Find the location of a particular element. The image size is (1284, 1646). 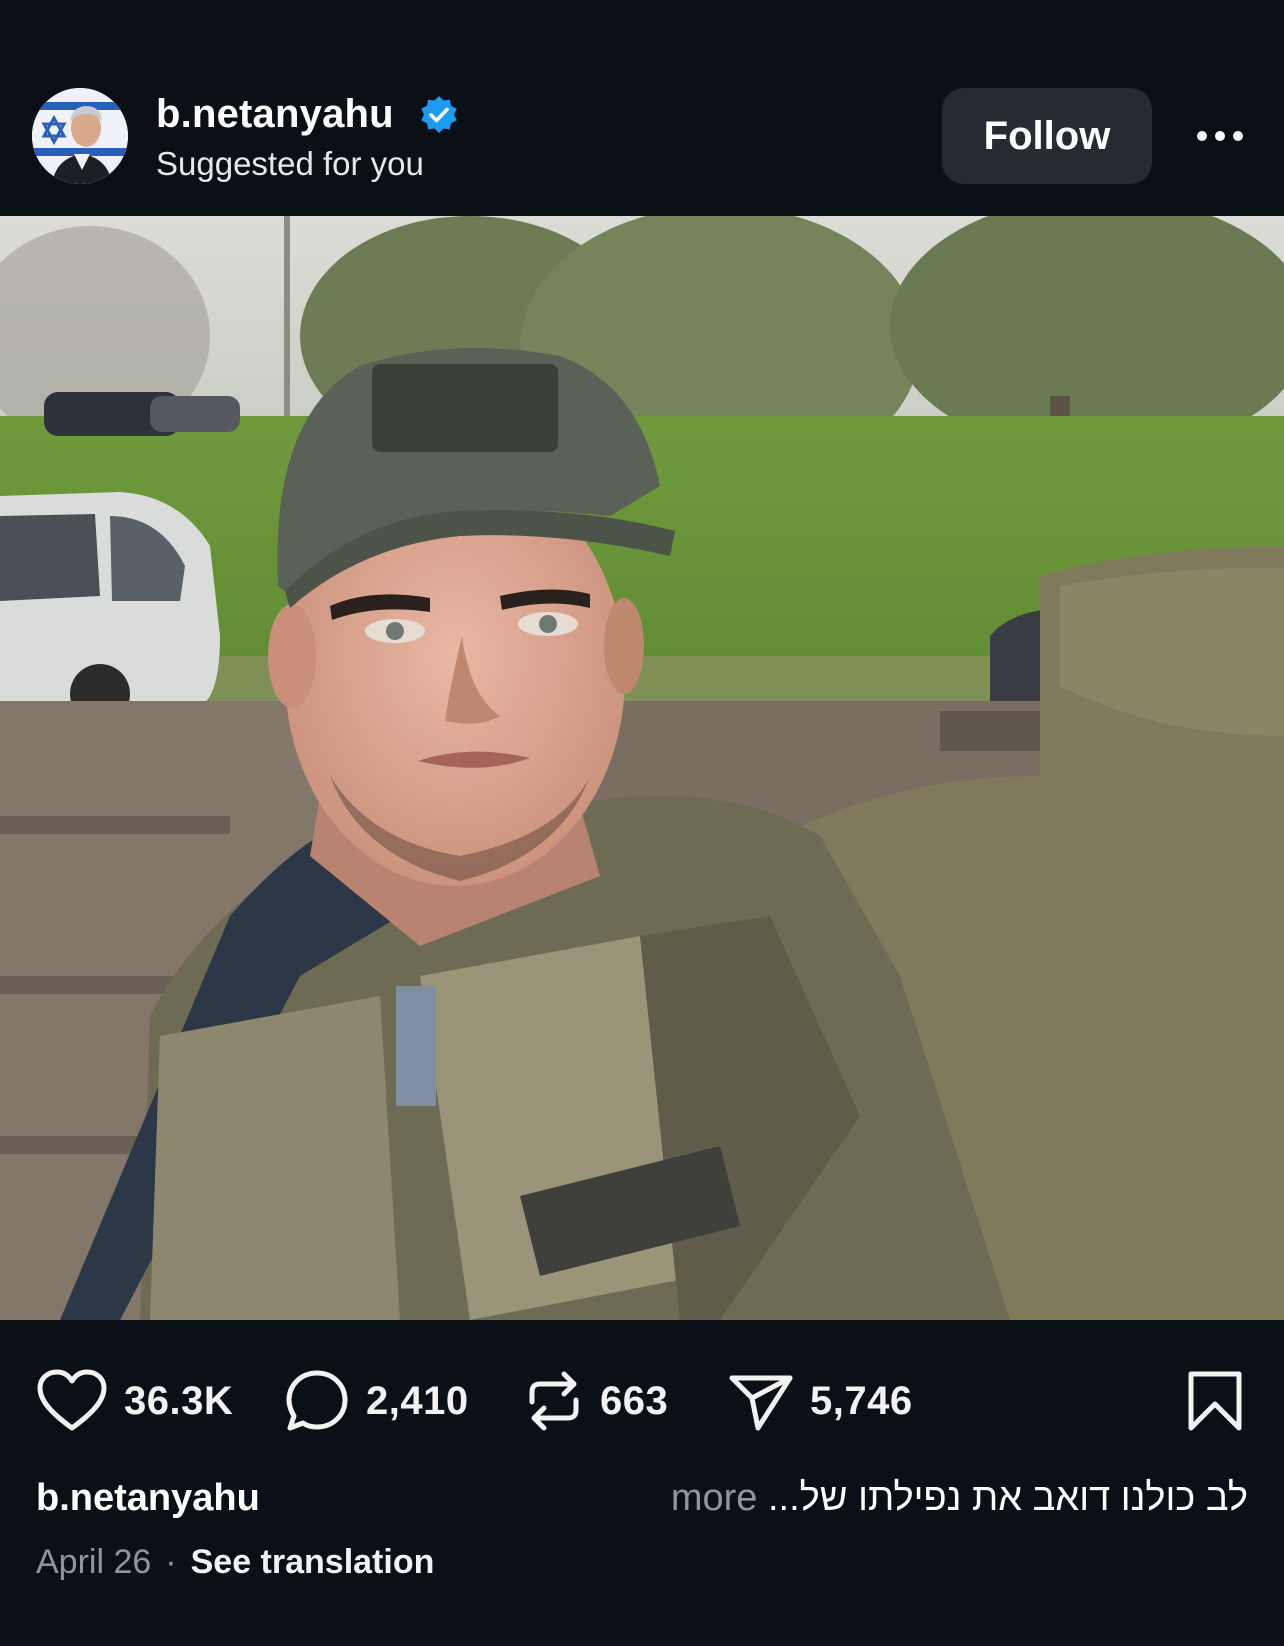

bookmark-icon is located at coordinates (1215, 1401).